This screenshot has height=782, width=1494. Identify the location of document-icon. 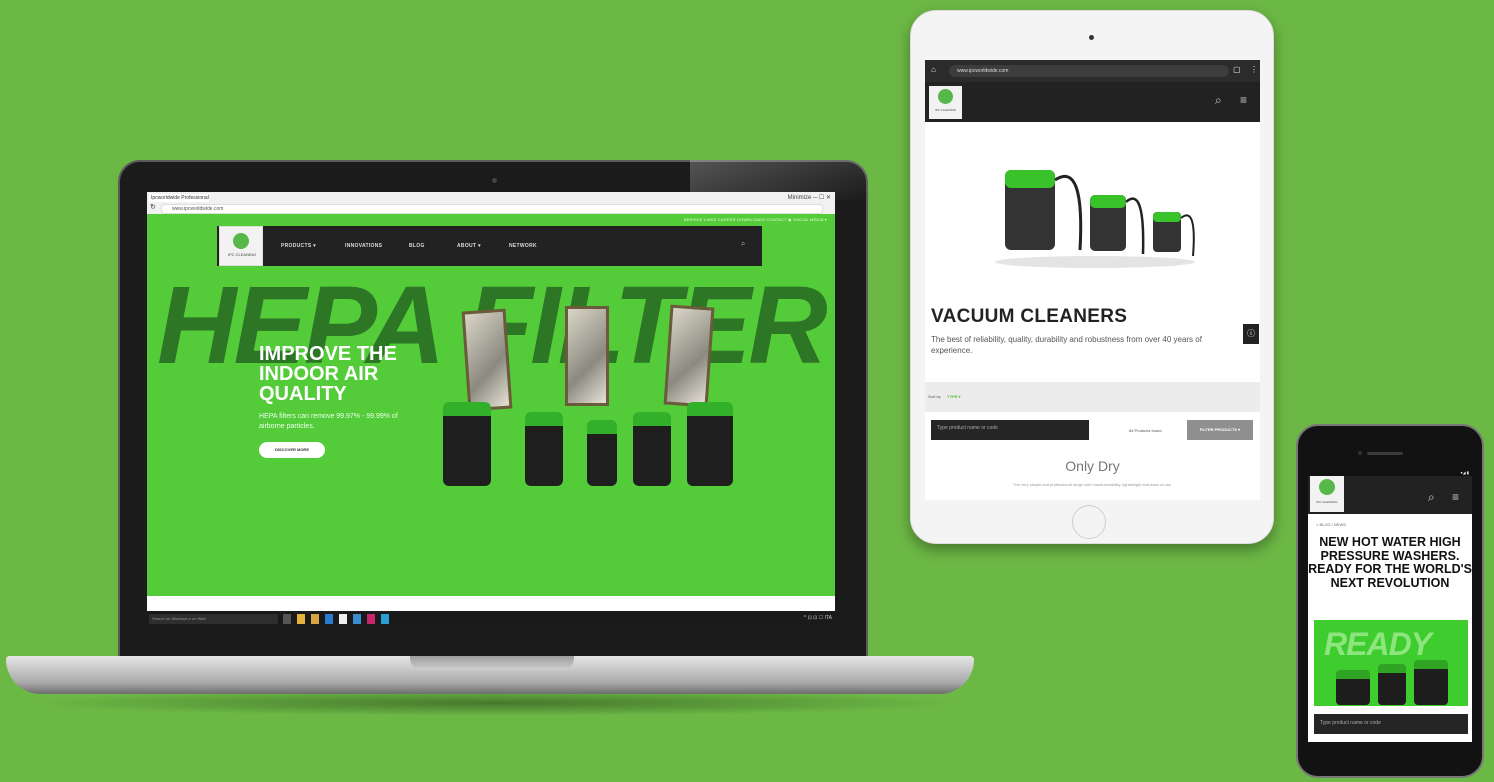
(343, 619).